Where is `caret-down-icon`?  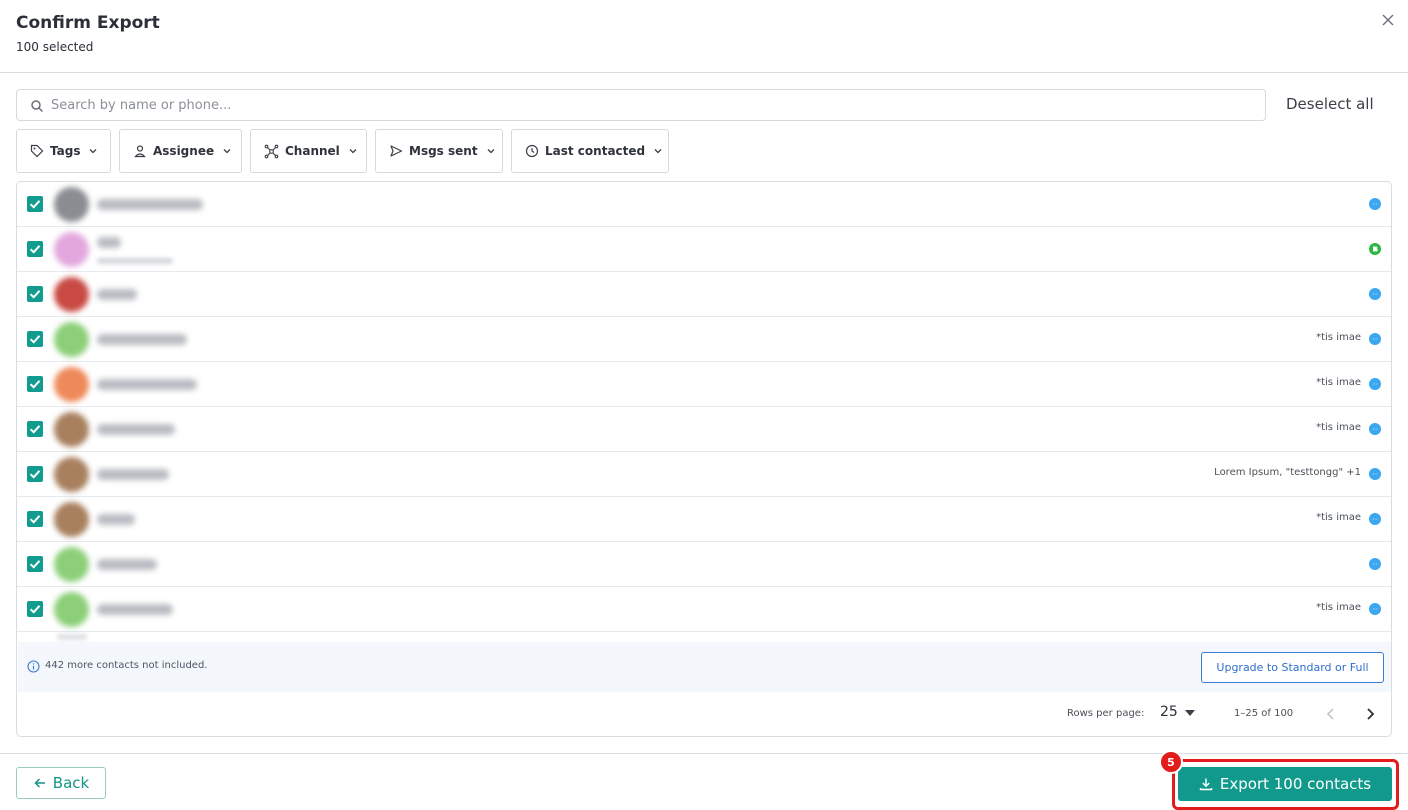
caret-down-icon is located at coordinates (1190, 713).